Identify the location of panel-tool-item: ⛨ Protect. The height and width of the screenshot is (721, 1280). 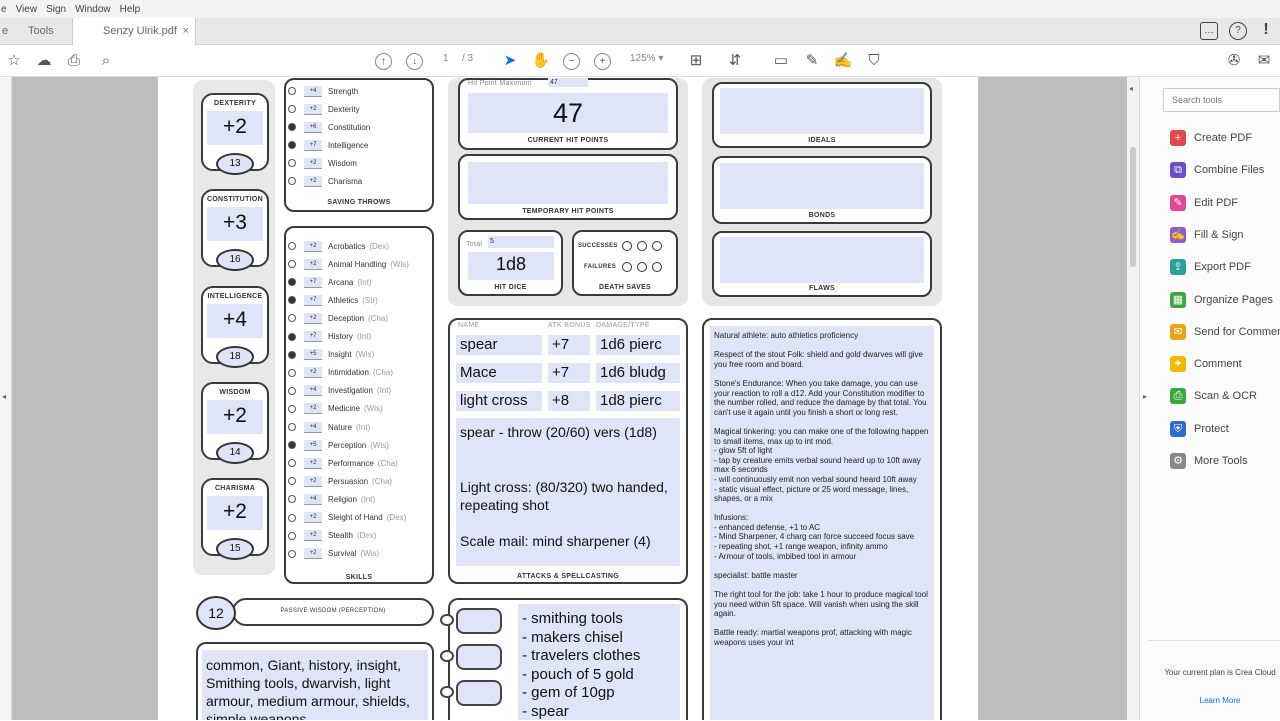
(1199, 429).